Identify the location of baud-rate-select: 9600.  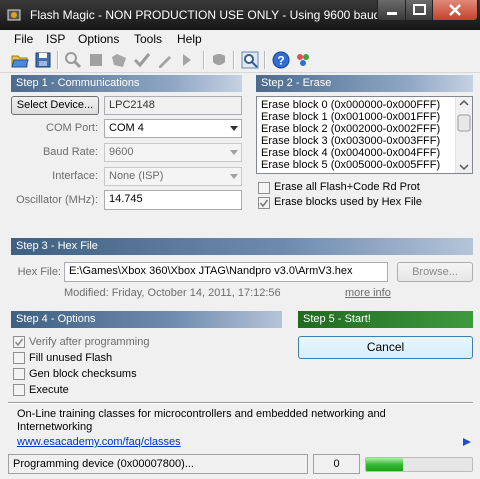
(173, 152).